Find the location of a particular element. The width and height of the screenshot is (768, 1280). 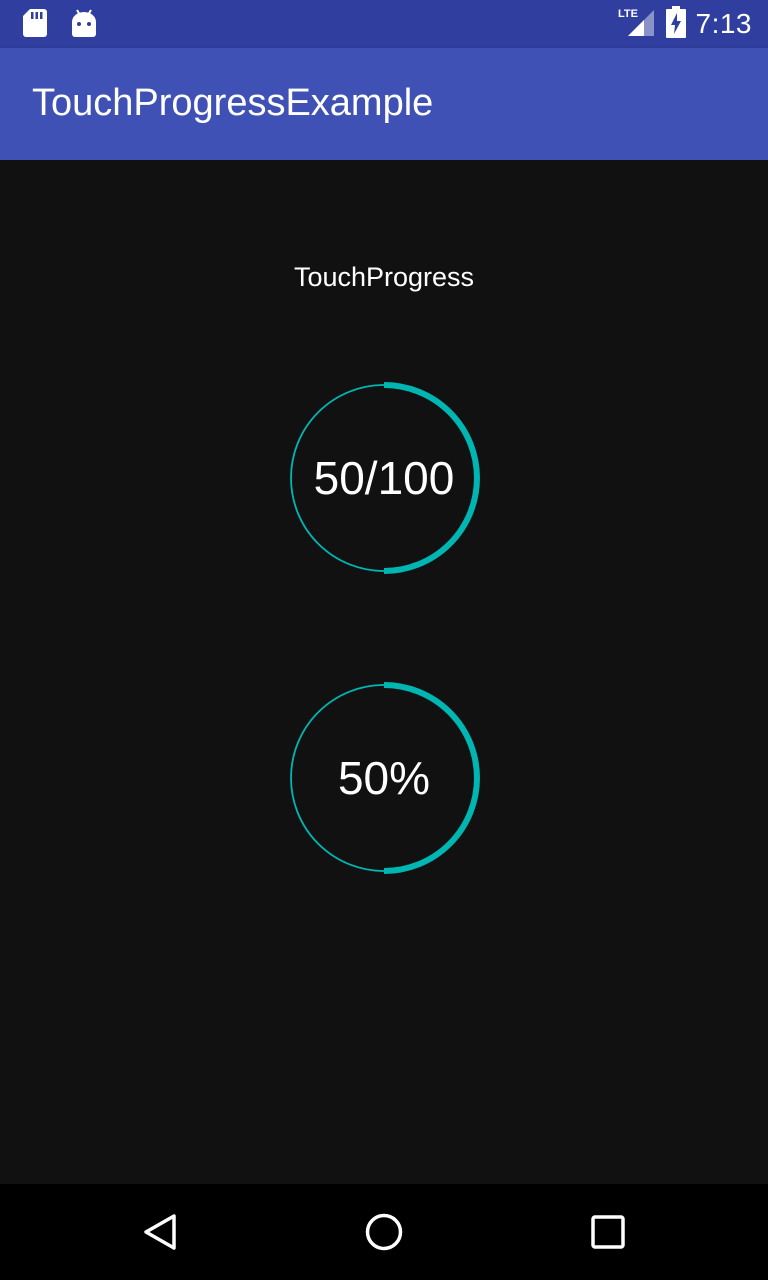

back-button is located at coordinates (160, 1232).